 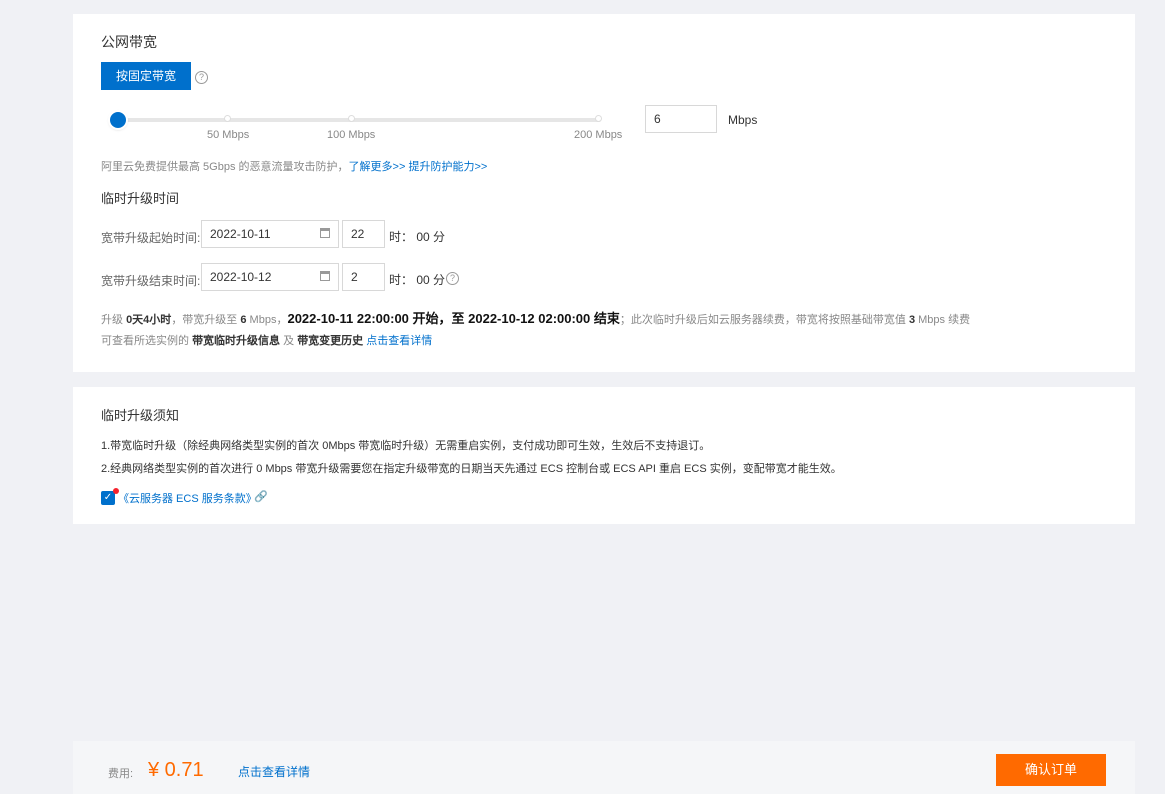 I want to click on end-time-suffix: 时： 00 分, so click(x=417, y=280).